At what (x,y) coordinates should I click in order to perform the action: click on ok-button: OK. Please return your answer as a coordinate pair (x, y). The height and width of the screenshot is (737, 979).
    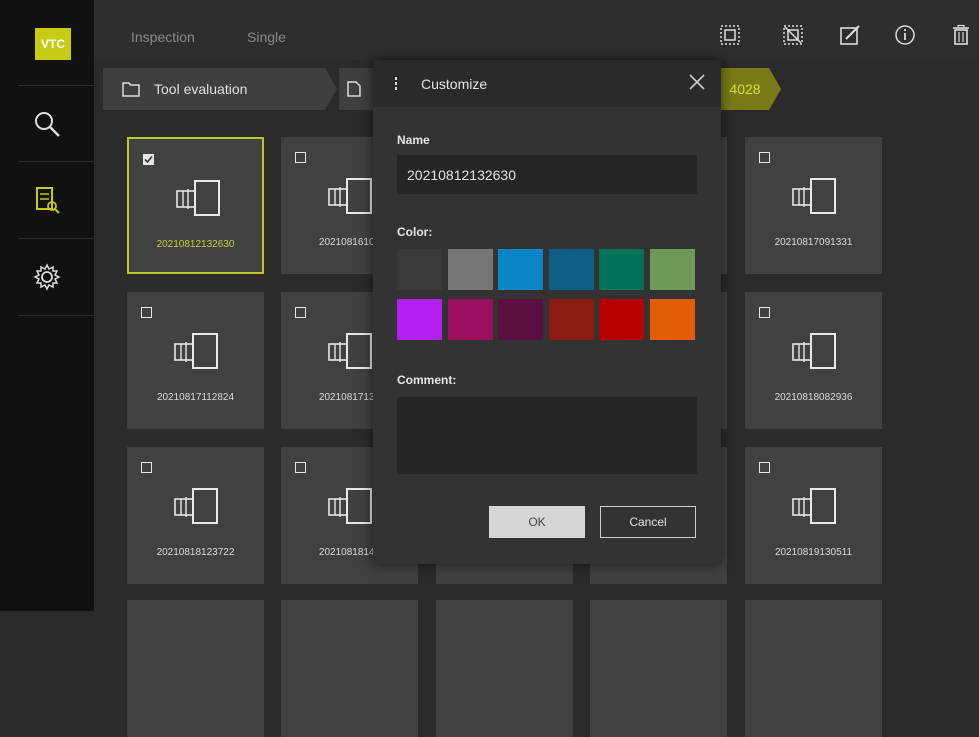
    Looking at the image, I should click on (537, 522).